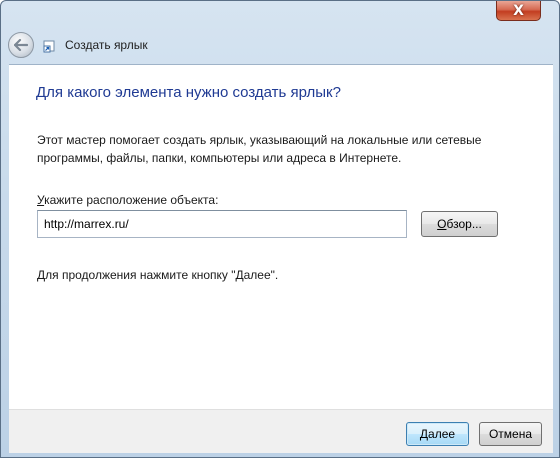 The image size is (560, 458). What do you see at coordinates (49, 46) in the screenshot?
I see `shortcut-icon` at bounding box center [49, 46].